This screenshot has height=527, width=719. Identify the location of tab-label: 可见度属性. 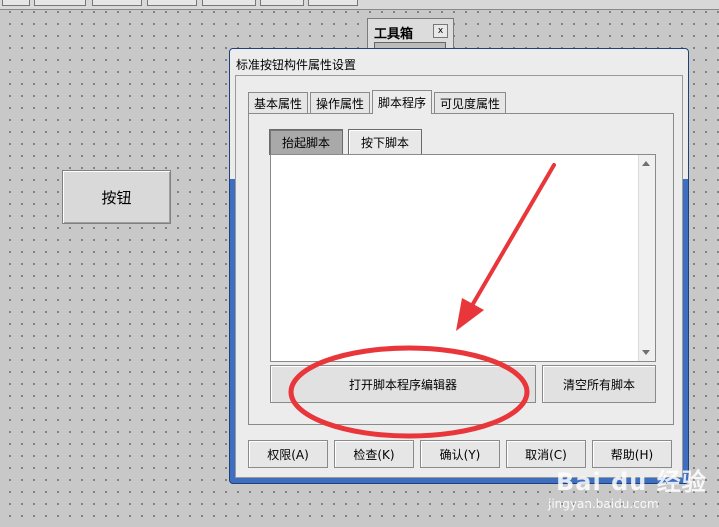
(470, 103).